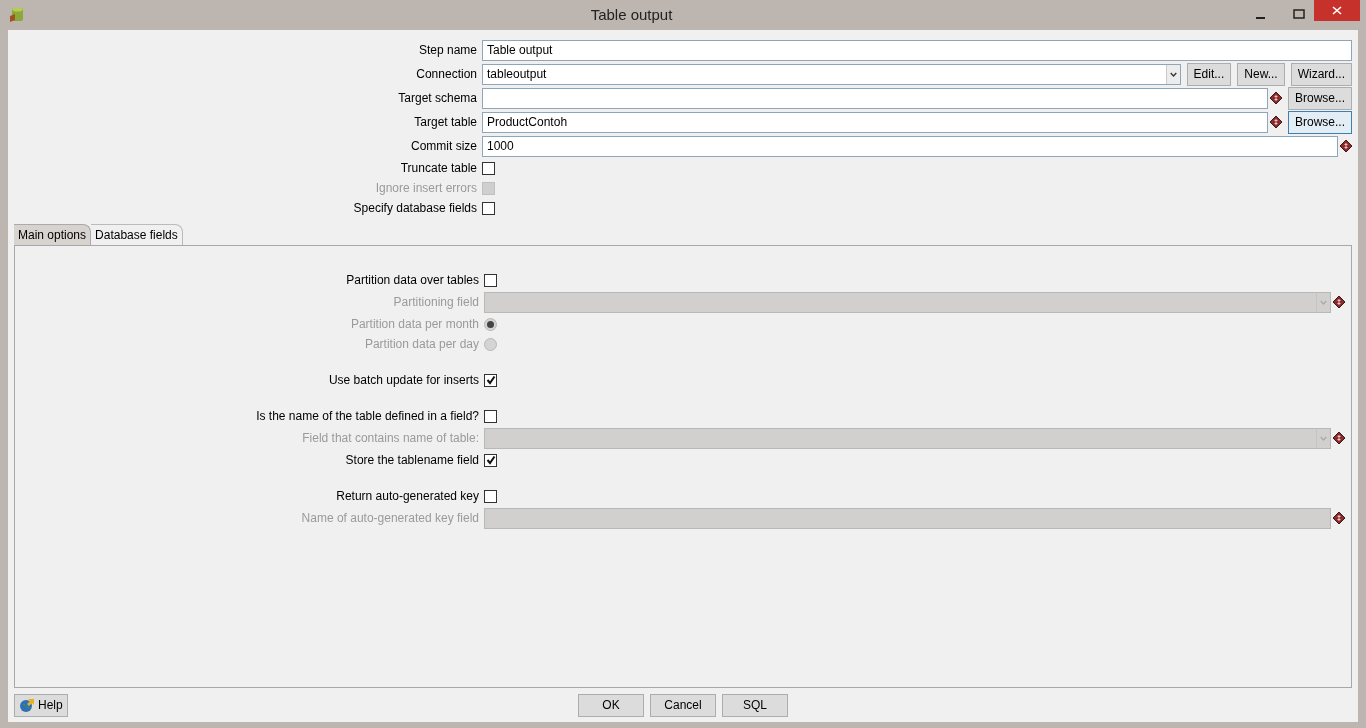  Describe the element at coordinates (683, 705) in the screenshot. I see `dialog-button: Cancel` at that location.